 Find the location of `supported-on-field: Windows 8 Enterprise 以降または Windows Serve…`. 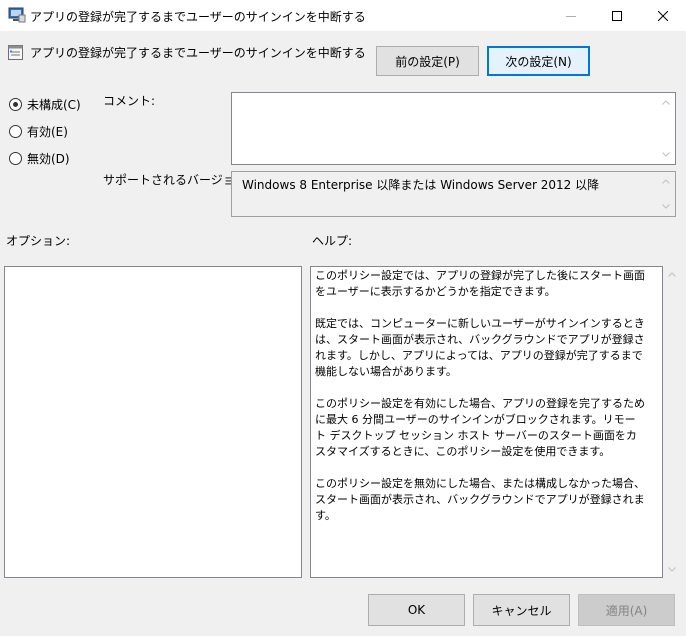

supported-on-field: Windows 8 Enterprise 以降または Windows Serve… is located at coordinates (453, 194).